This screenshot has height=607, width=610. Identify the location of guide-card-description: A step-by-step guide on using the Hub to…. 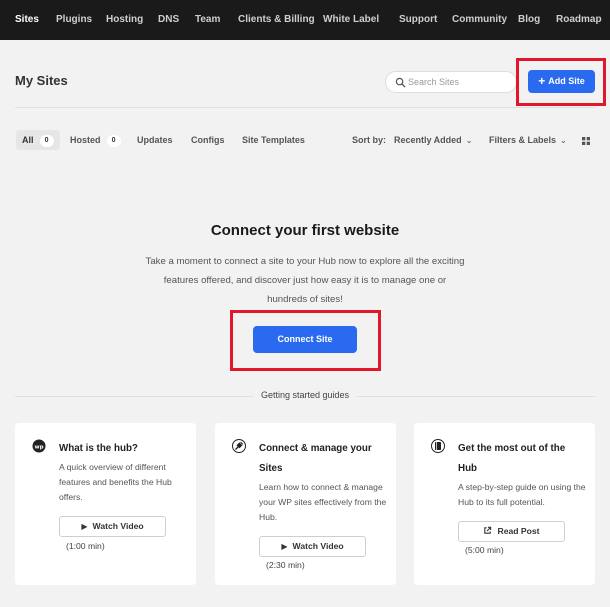
(522, 494).